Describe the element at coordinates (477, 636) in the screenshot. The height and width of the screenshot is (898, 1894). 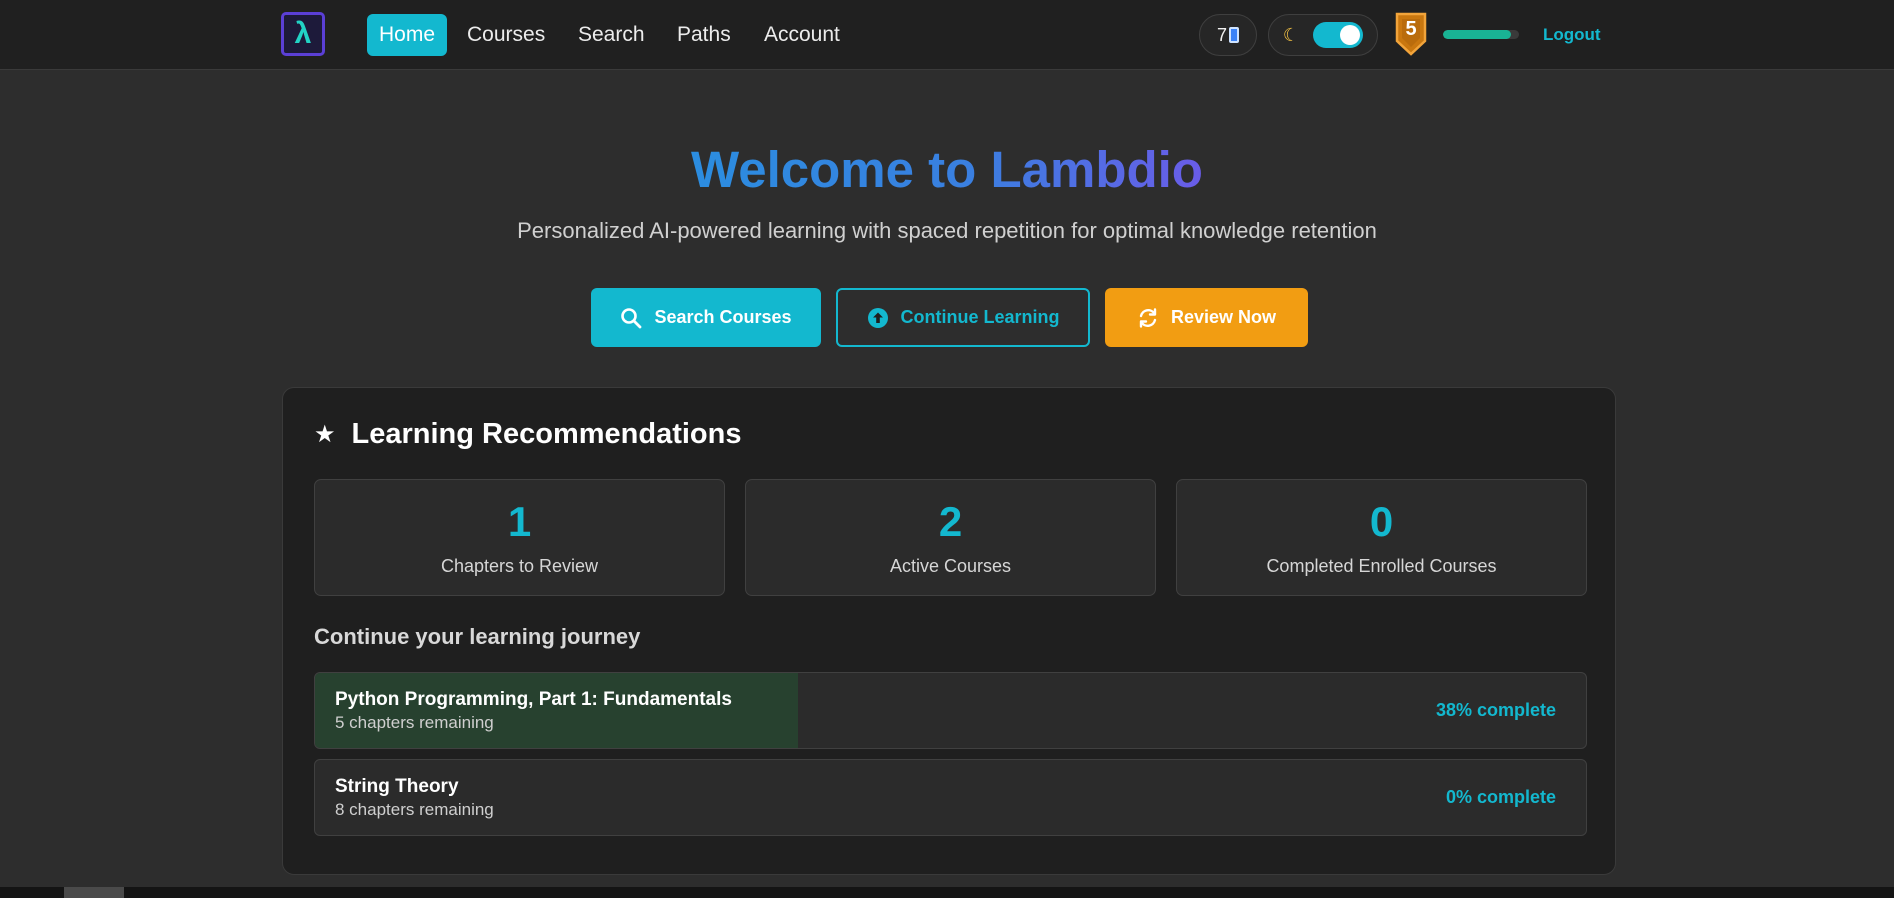
I see `journey-heading: Continue your learning journey` at that location.